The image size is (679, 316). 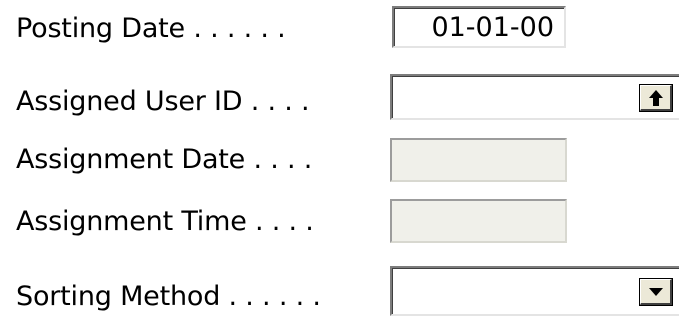 What do you see at coordinates (534, 291) in the screenshot?
I see `sorting-method-field` at bounding box center [534, 291].